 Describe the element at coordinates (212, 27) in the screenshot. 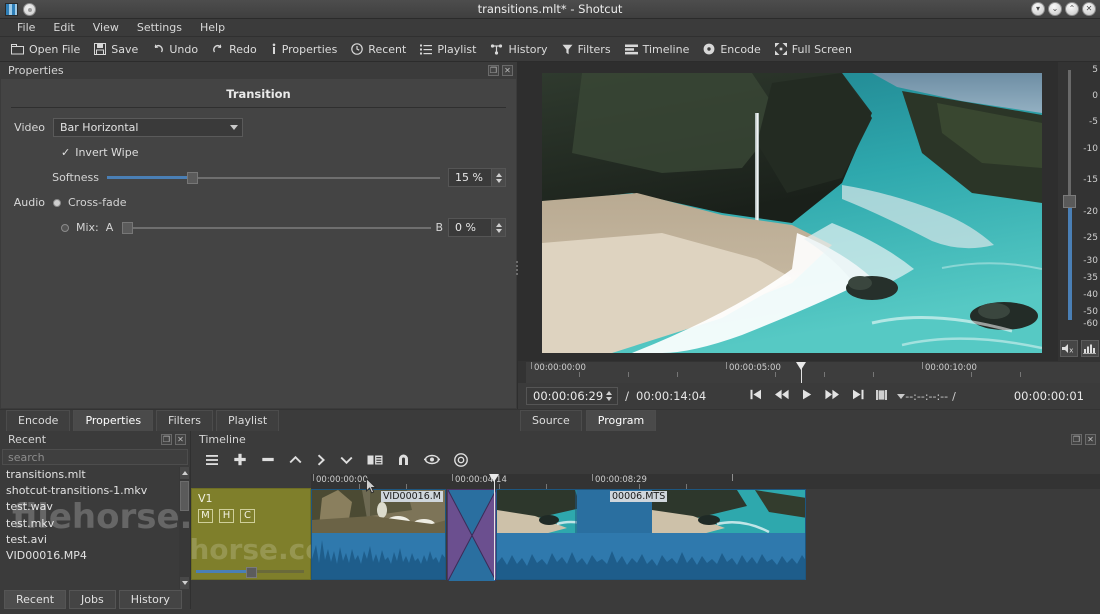

I see `menu-help: Help` at that location.